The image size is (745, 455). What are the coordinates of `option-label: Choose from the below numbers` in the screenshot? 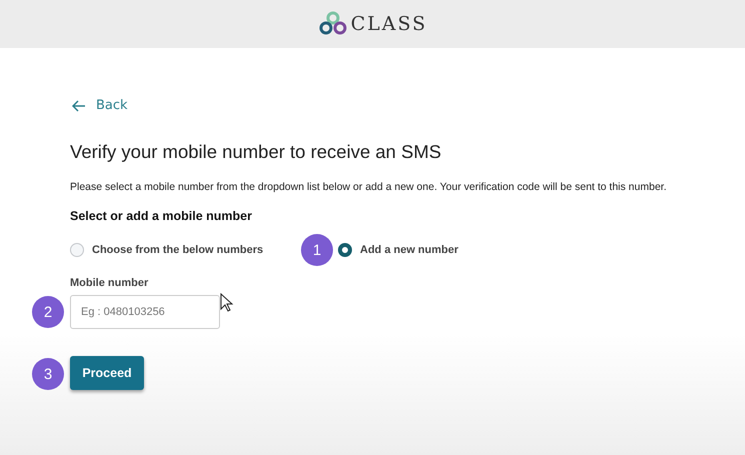 It's located at (178, 250).